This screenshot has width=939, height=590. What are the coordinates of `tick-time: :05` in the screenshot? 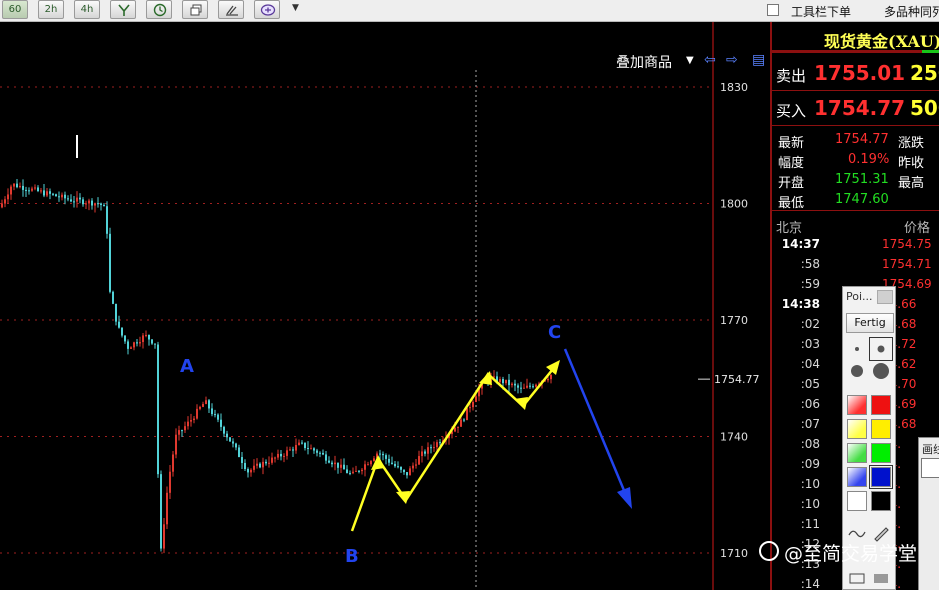 It's located at (810, 384).